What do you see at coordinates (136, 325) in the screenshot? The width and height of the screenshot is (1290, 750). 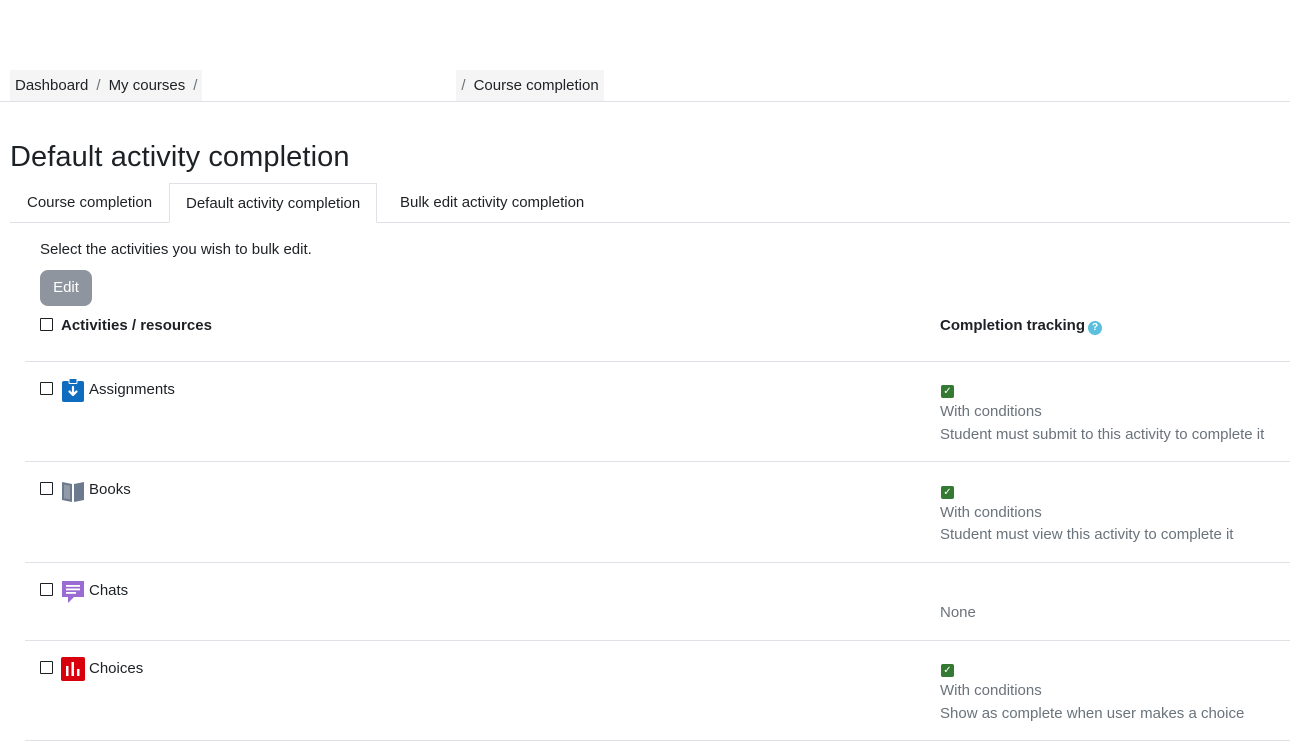 I see `activities-column-header: Activities / resources` at bounding box center [136, 325].